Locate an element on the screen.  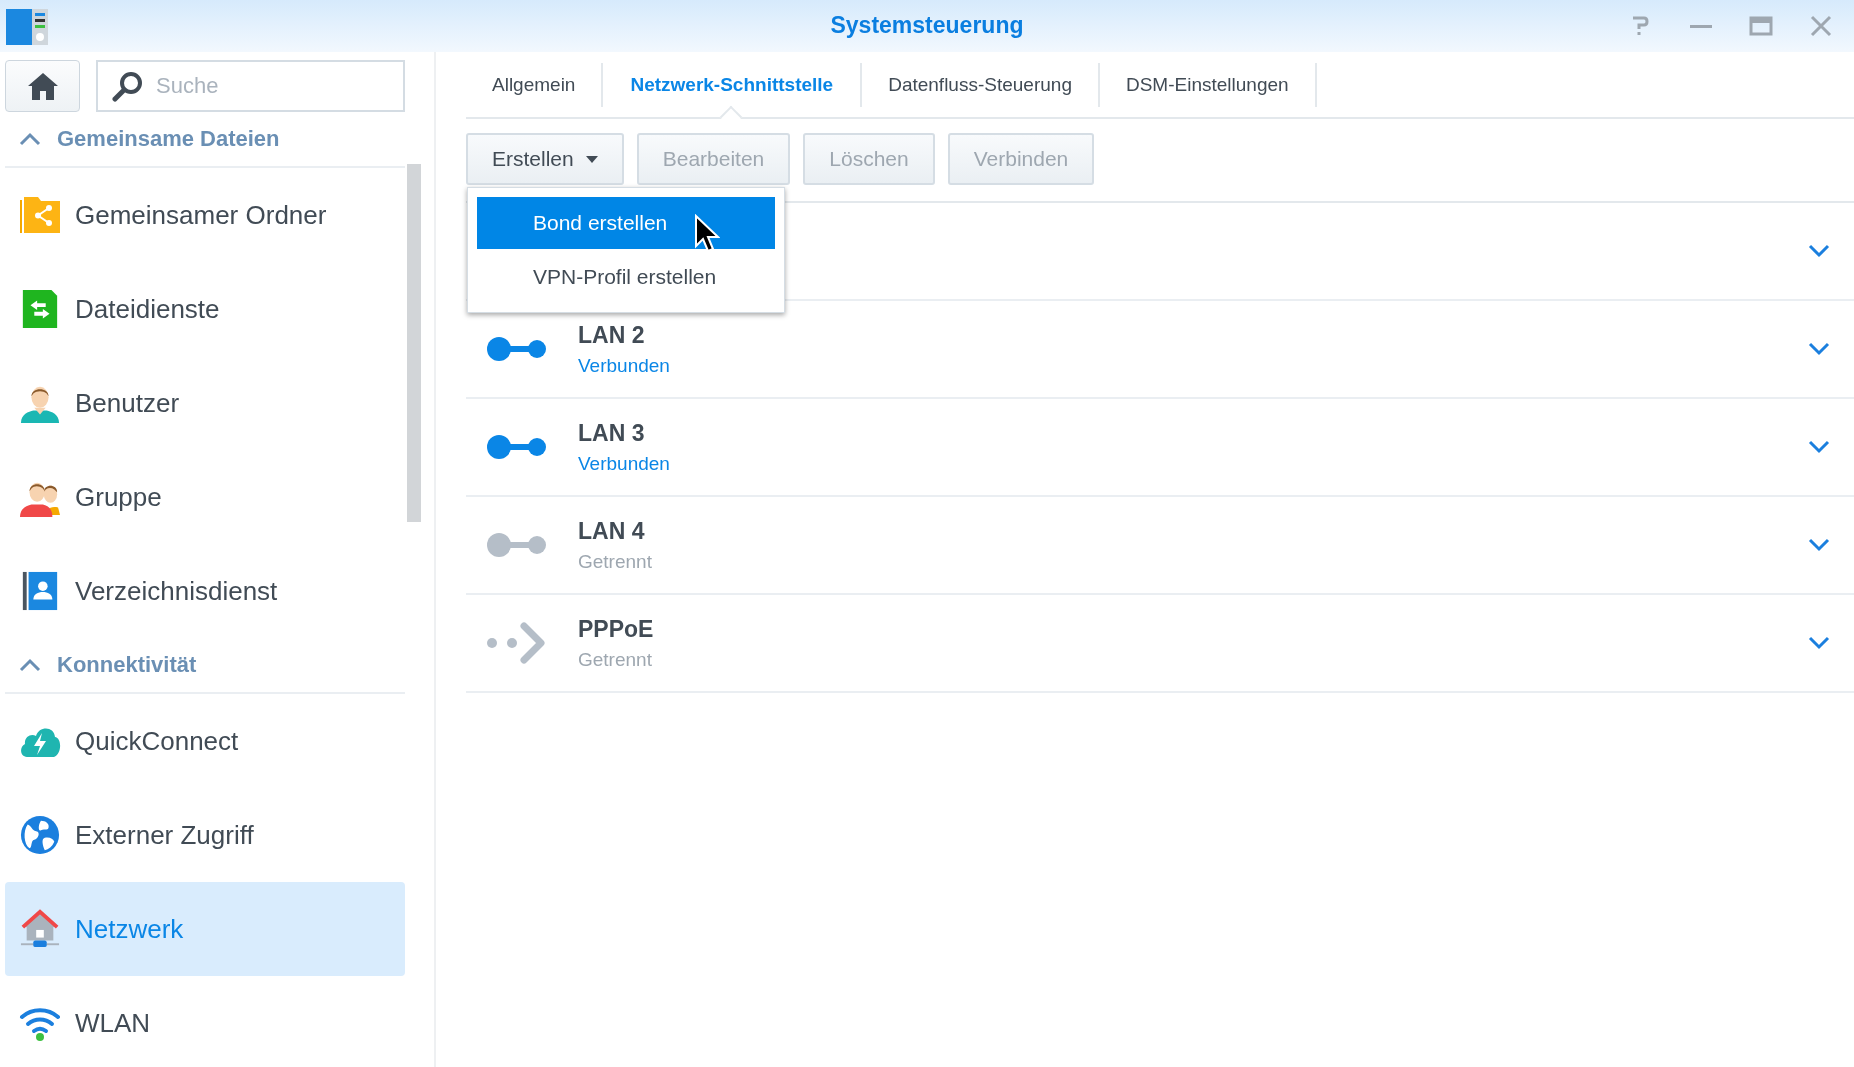
sidebar-item: WLAN is located at coordinates (205, 1021).